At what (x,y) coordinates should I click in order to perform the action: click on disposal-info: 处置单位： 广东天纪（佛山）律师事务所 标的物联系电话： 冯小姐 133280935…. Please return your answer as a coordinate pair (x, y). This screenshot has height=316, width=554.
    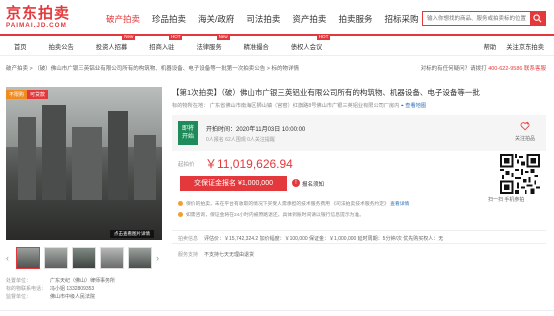
    Looking at the image, I should click on (86, 289).